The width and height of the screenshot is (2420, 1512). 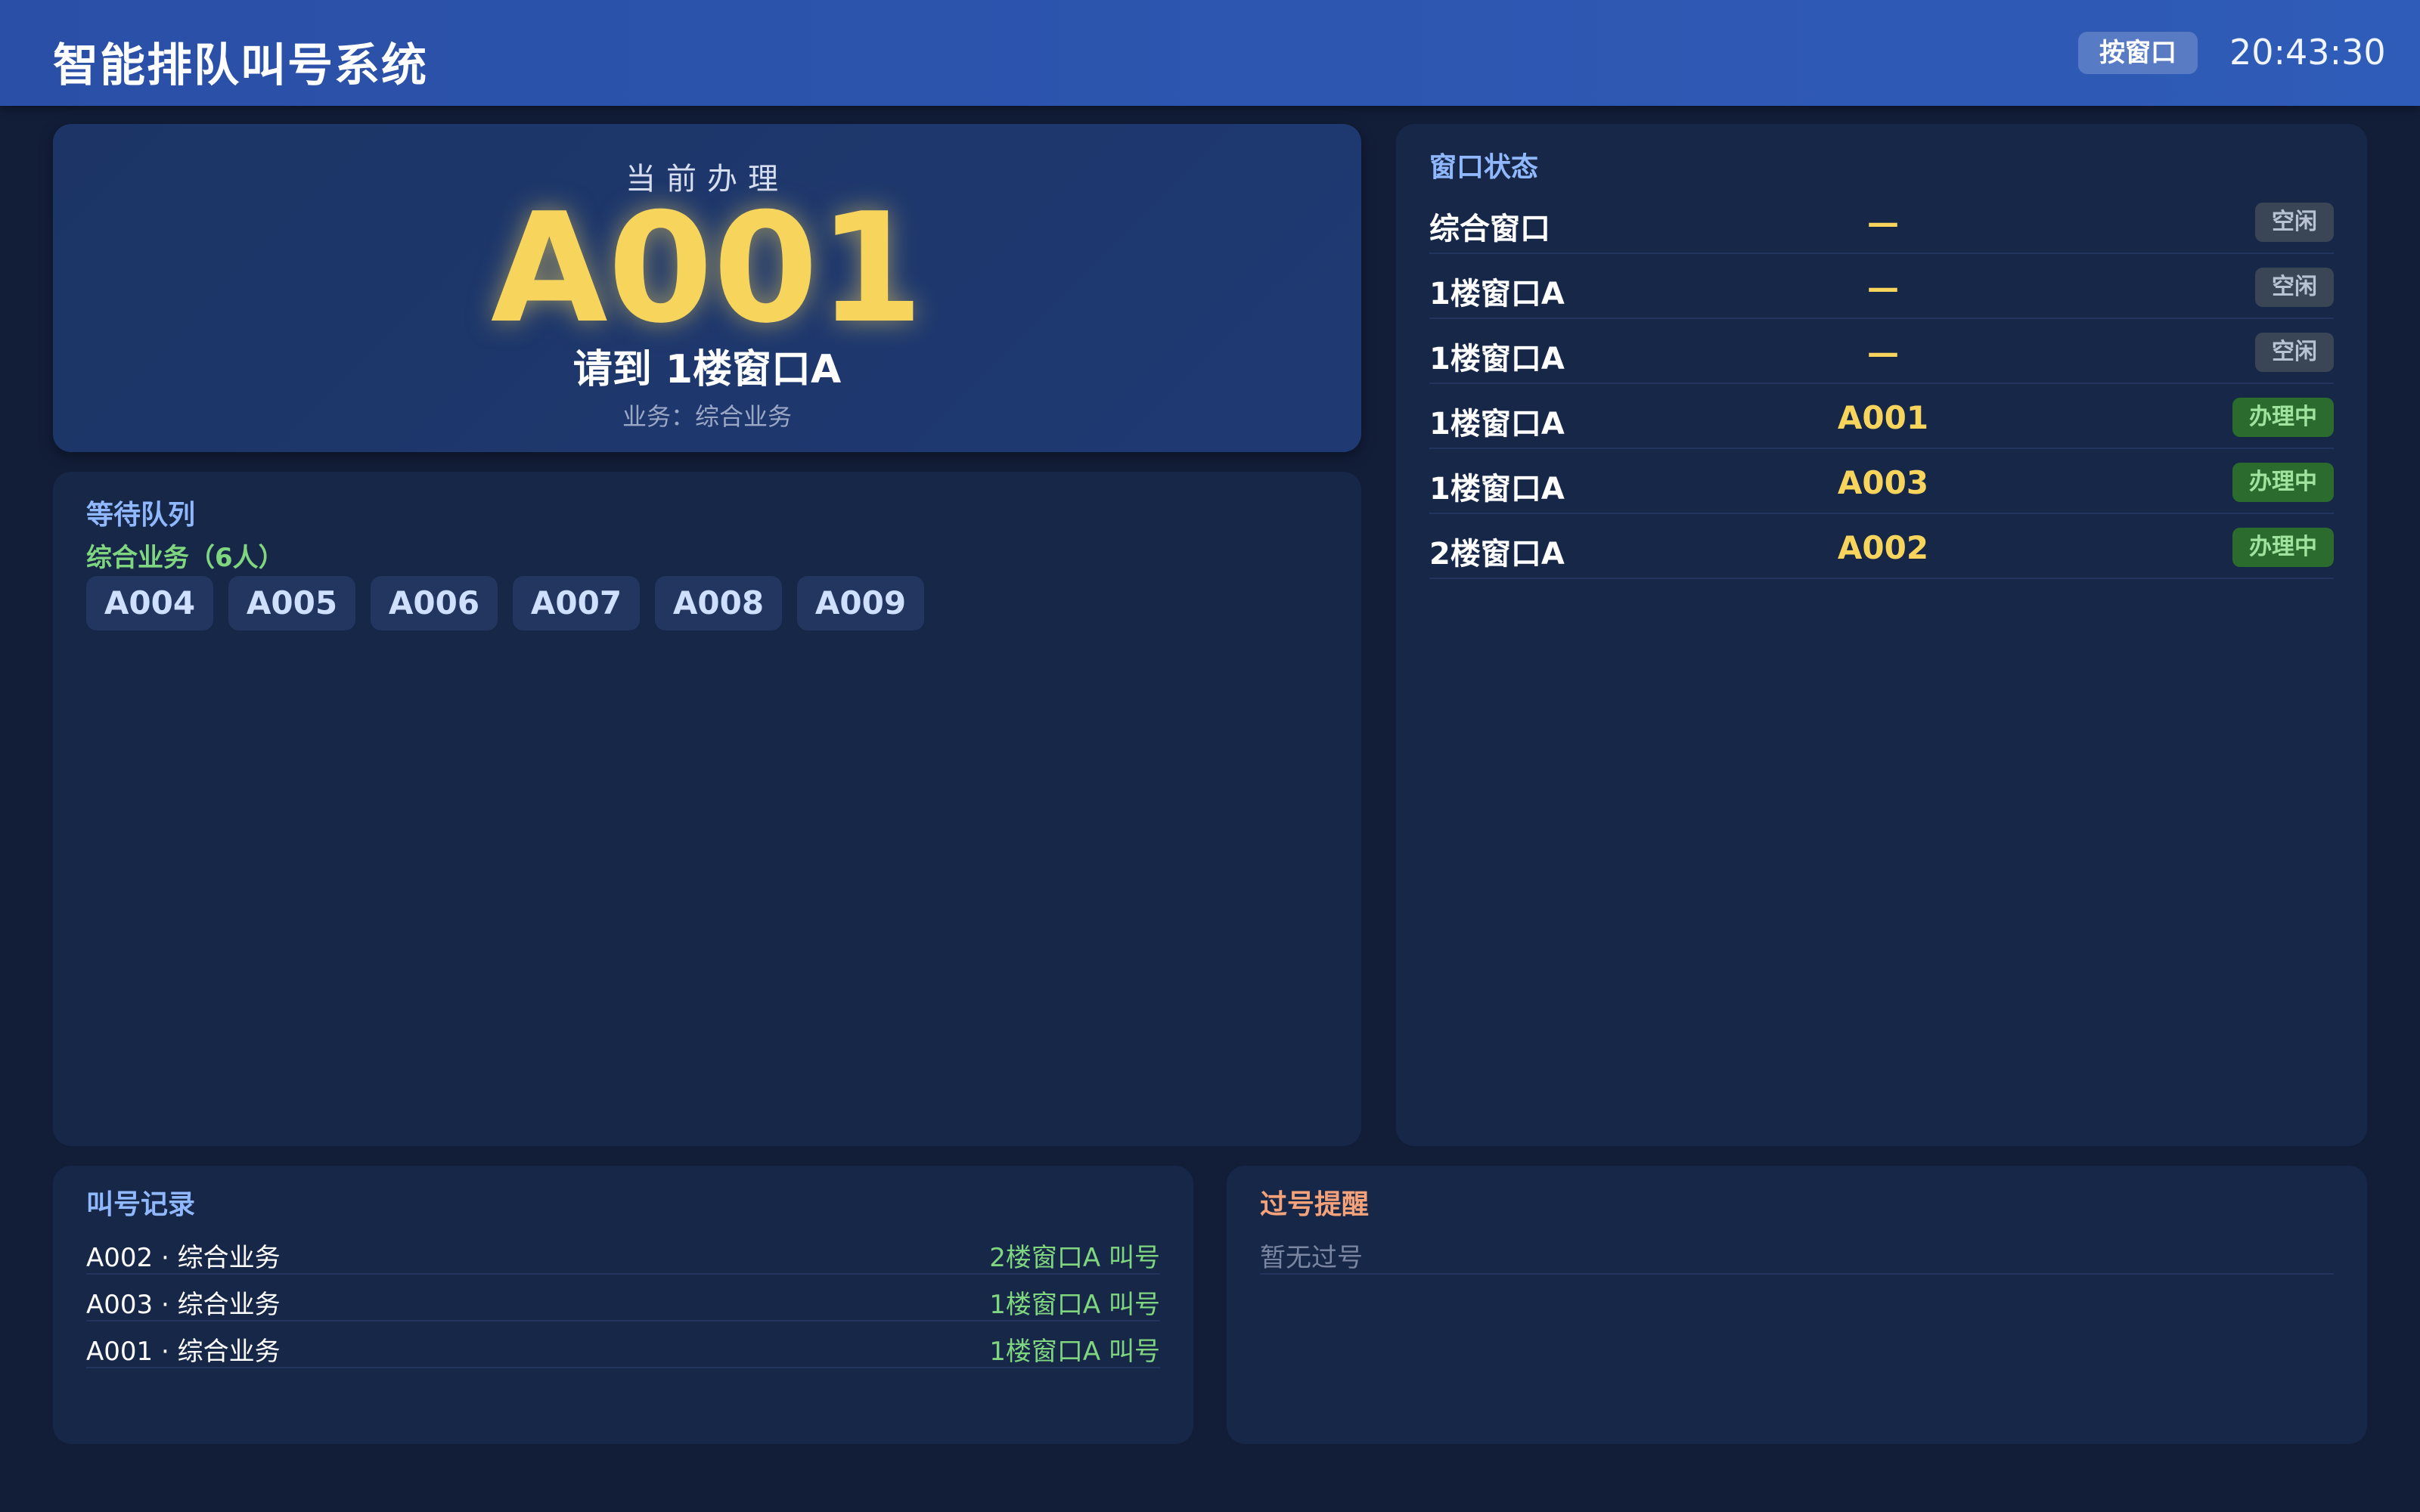 I want to click on call-history-row: A003 · 综合业务 1楼窗口A 叫号, so click(x=623, y=1298).